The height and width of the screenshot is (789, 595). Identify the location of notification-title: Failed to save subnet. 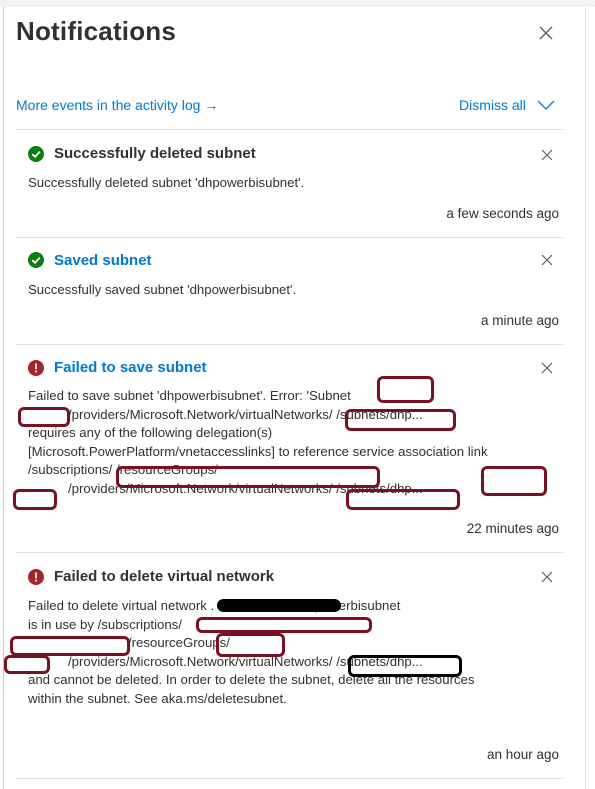
(130, 367).